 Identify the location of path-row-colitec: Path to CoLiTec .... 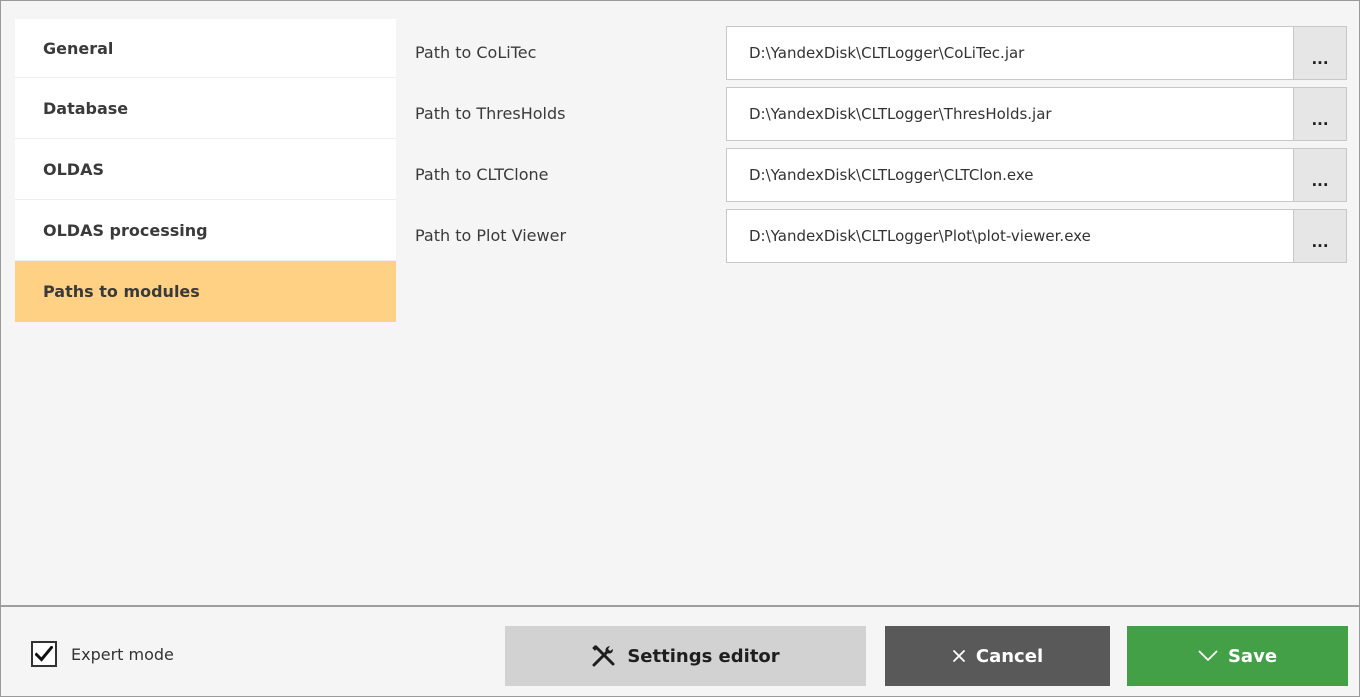
(881, 49).